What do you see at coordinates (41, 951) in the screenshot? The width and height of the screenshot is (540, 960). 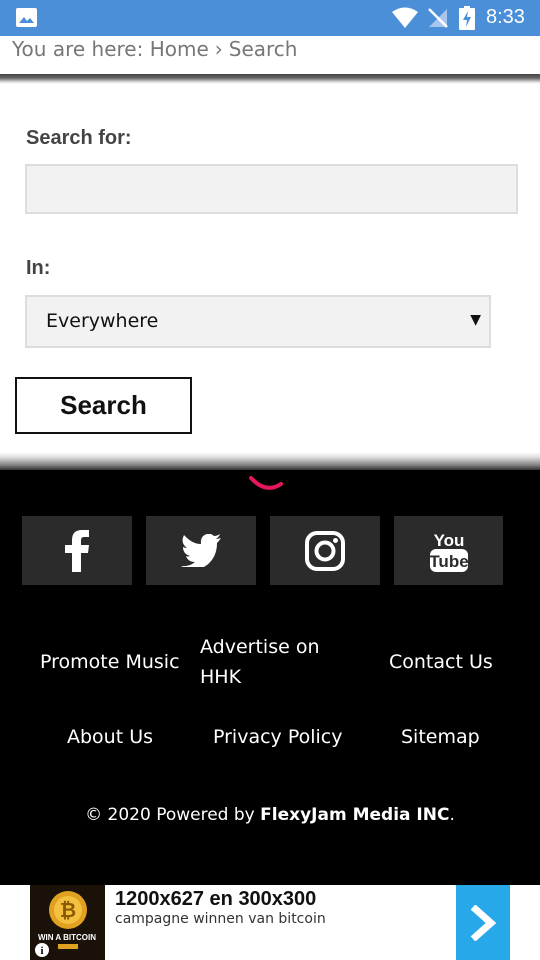 I see `svg-text: i` at bounding box center [41, 951].